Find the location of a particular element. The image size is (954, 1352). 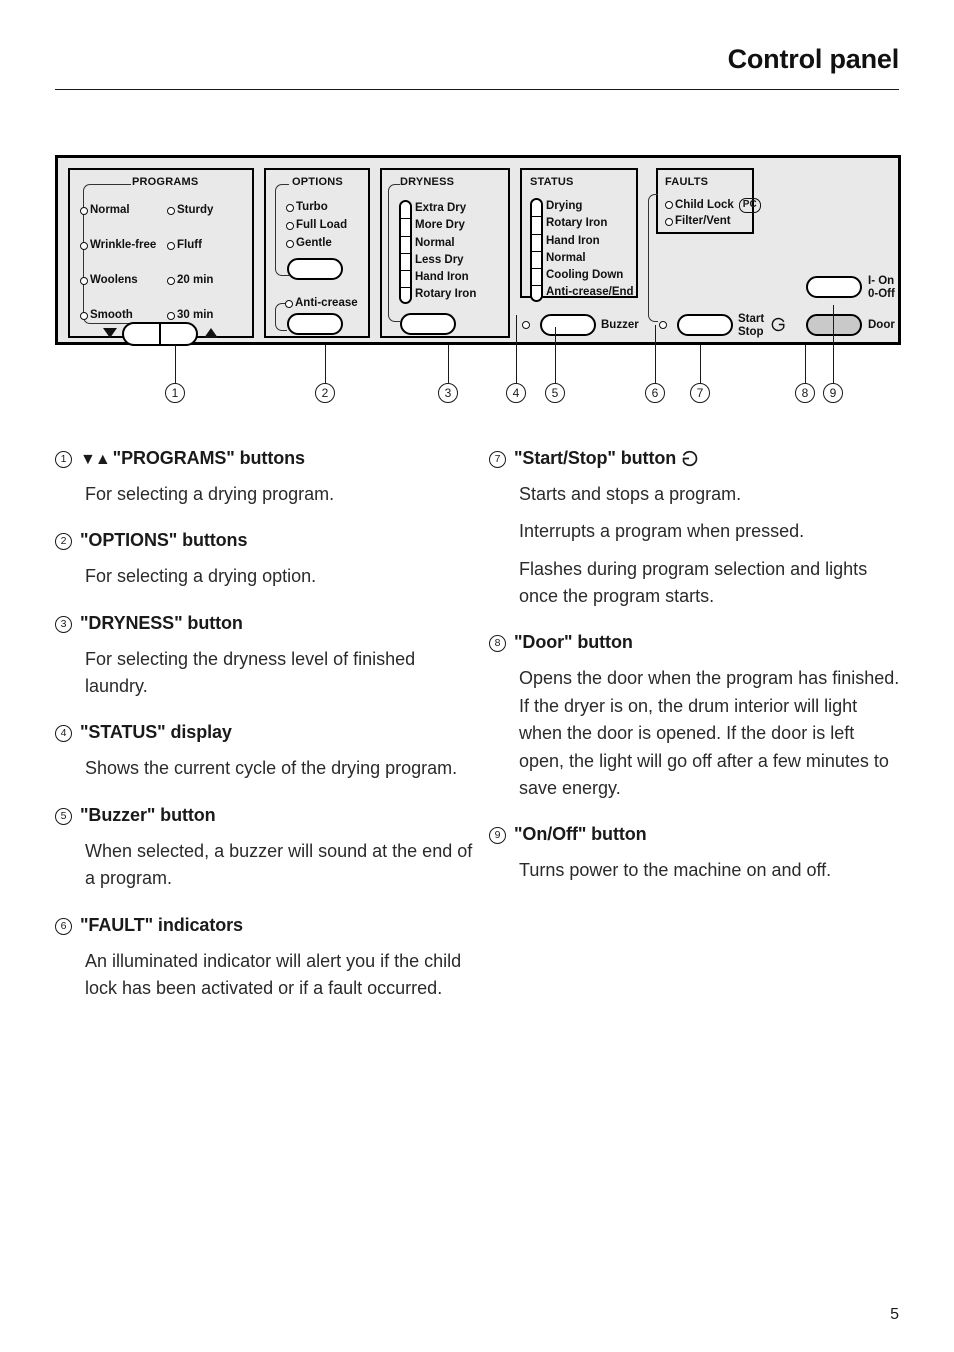

program-20min: 20 min is located at coordinates (190, 280).